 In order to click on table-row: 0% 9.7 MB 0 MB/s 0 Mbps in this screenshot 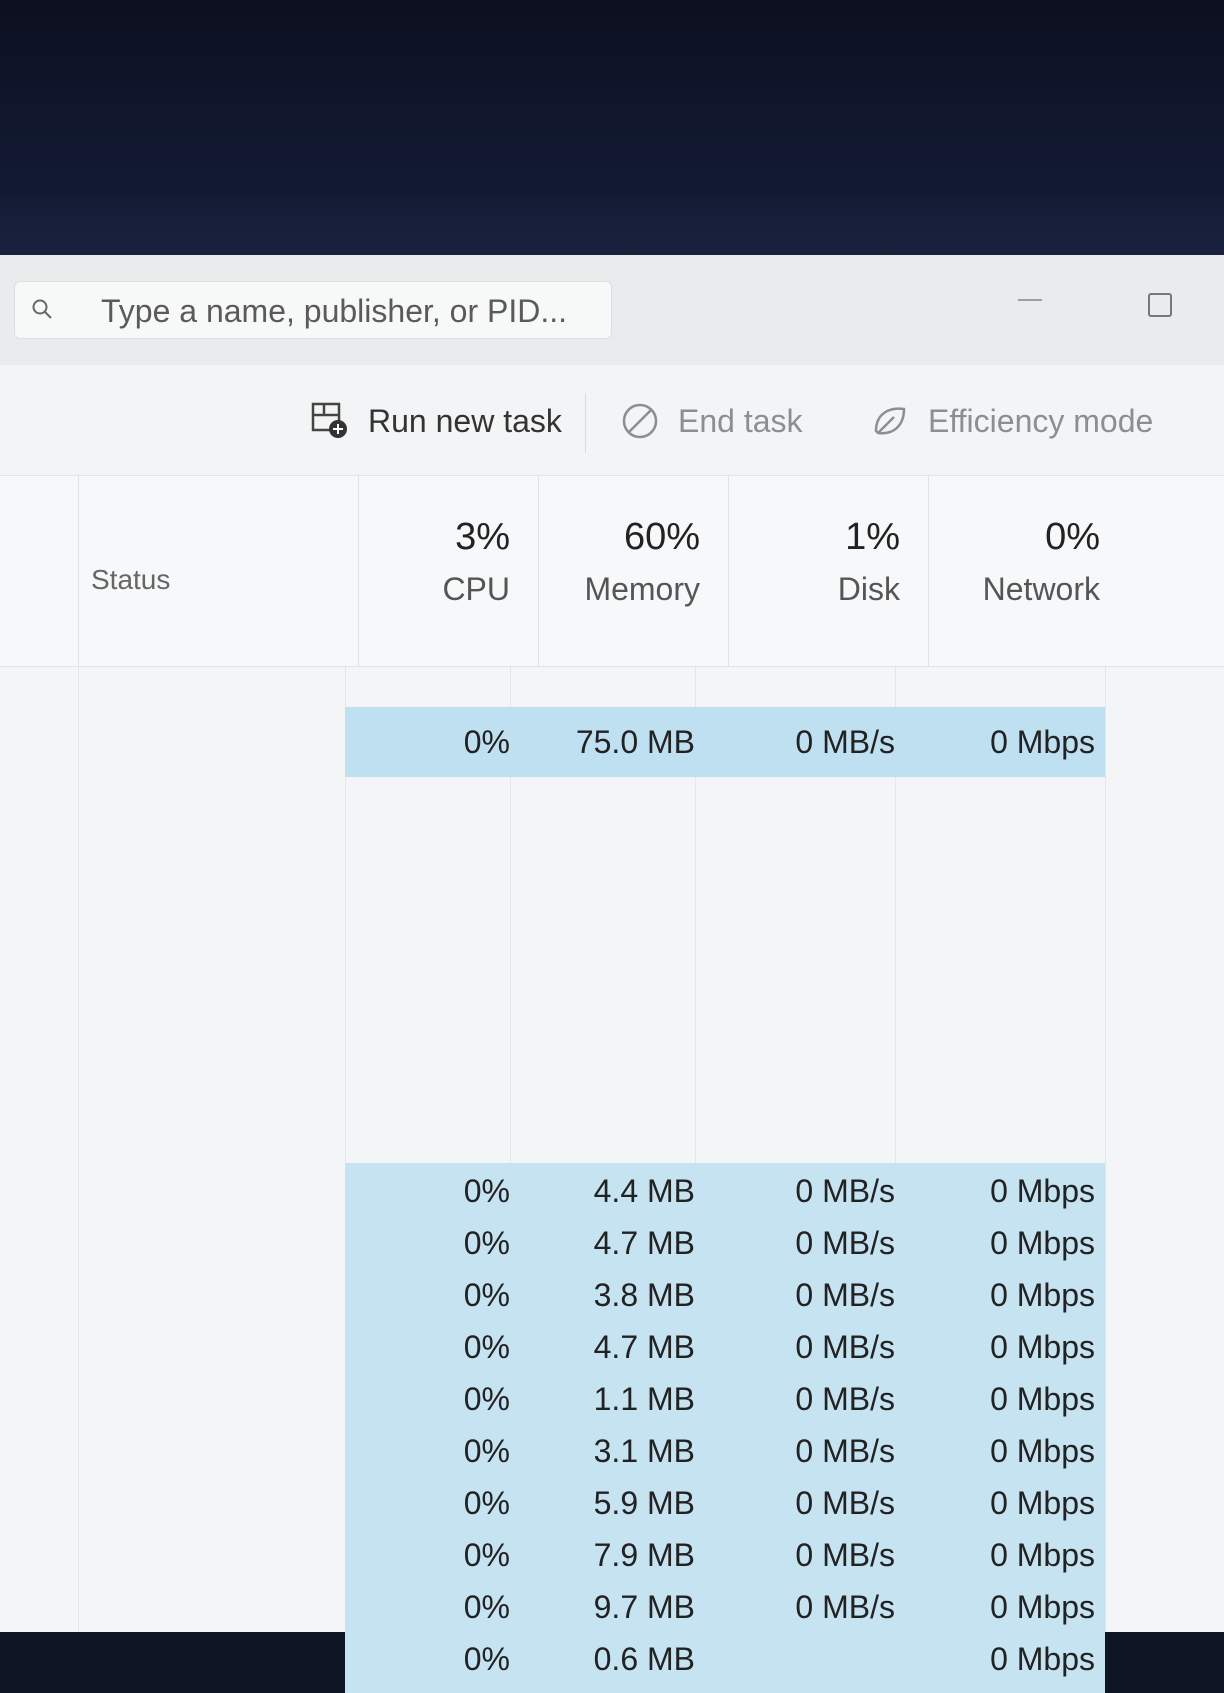, I will do `click(725, 1607)`.